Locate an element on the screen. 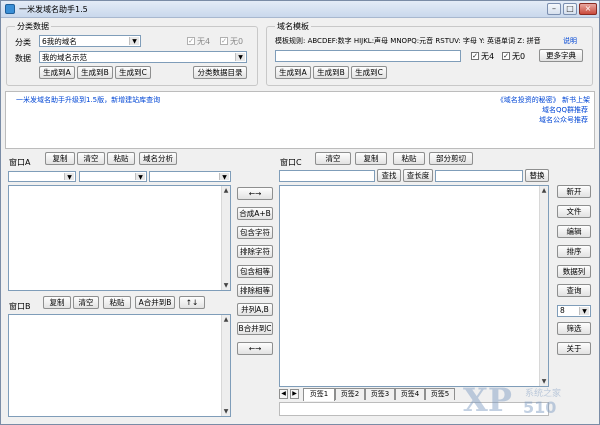  close-button: × is located at coordinates (588, 9).